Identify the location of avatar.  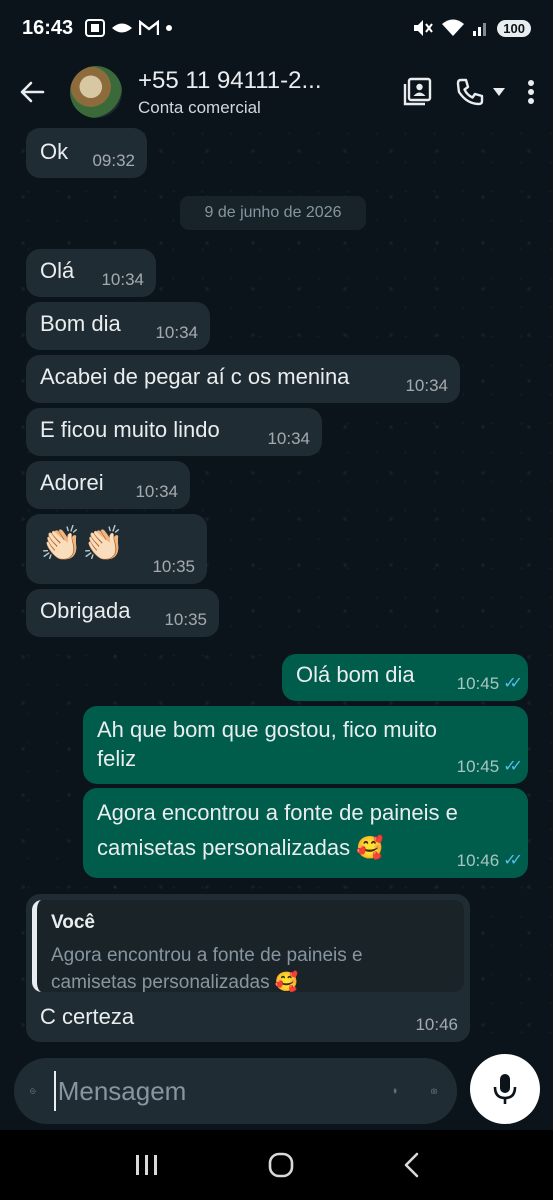
(96, 92).